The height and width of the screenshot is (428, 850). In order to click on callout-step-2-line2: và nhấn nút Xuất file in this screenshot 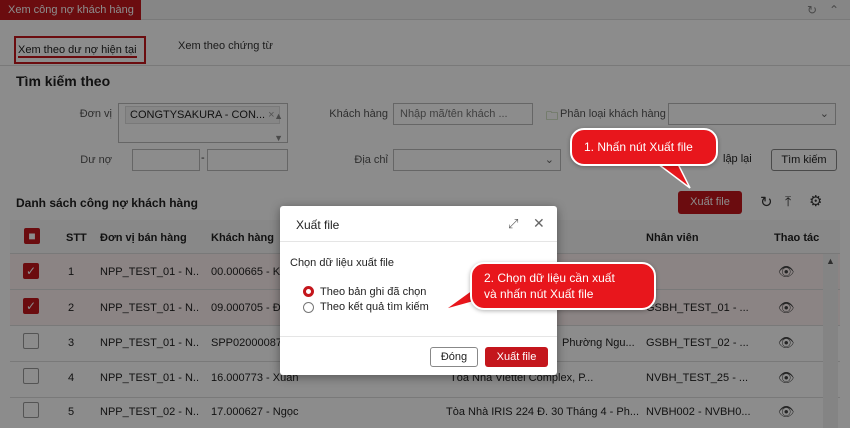, I will do `click(539, 294)`.